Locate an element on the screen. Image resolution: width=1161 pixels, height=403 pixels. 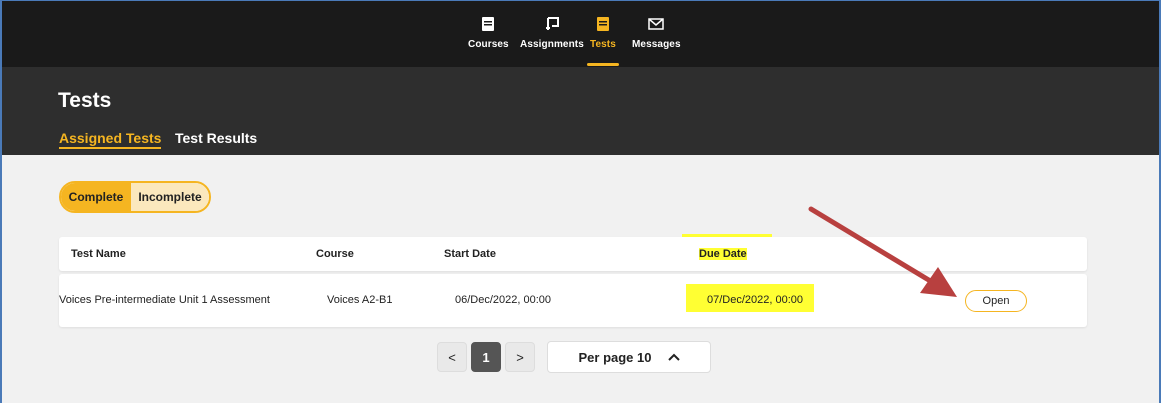
column-header-course: Course is located at coordinates (335, 254).